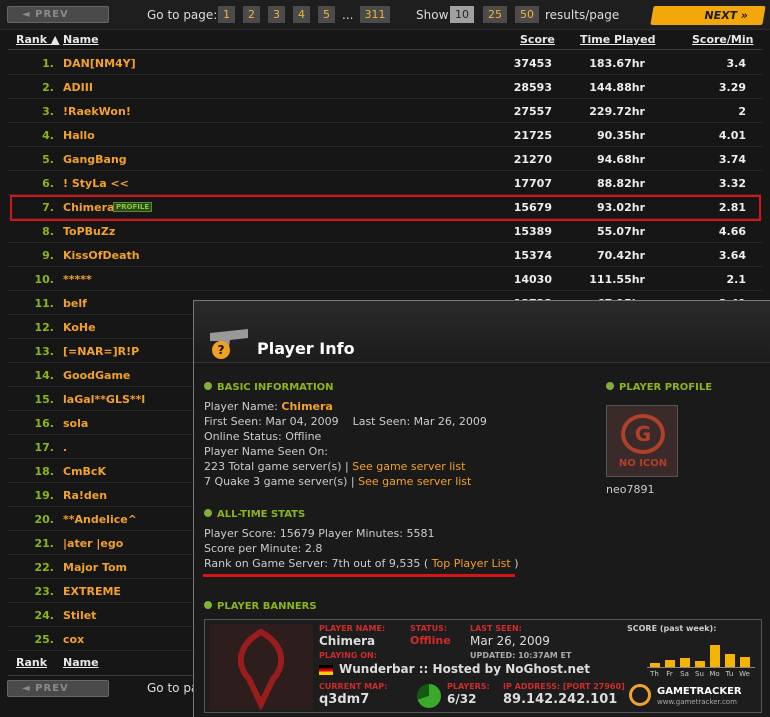 The width and height of the screenshot is (770, 717). I want to click on panel-title: Player Info, so click(306, 348).